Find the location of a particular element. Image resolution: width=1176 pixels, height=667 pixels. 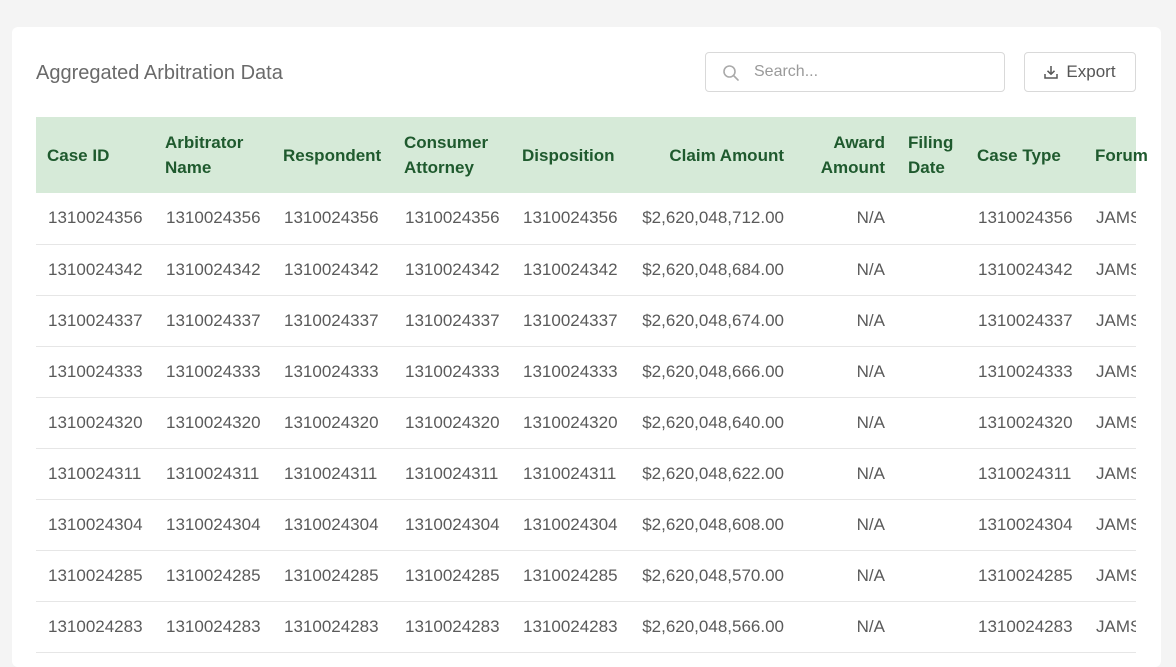

column-header-disposition: Disposition is located at coordinates (570, 155).